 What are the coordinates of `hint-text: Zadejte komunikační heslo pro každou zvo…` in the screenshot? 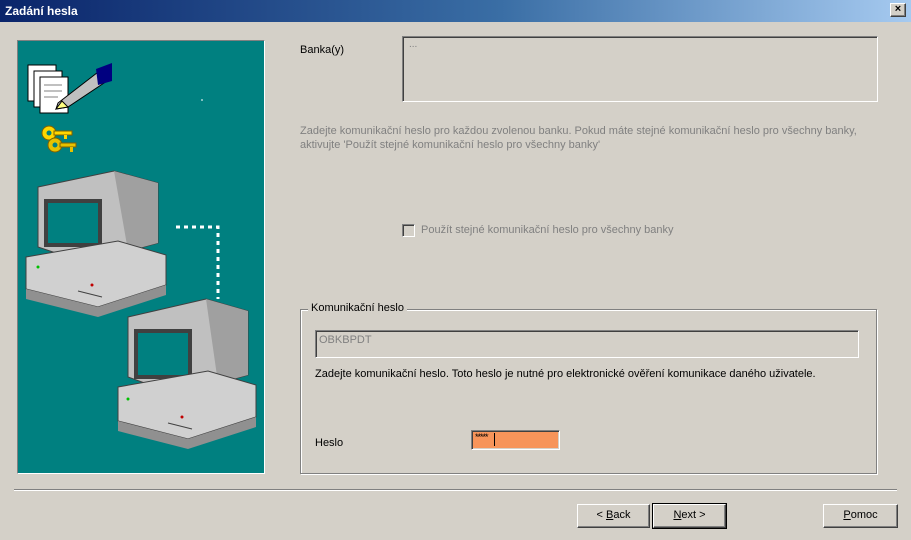 It's located at (580, 138).